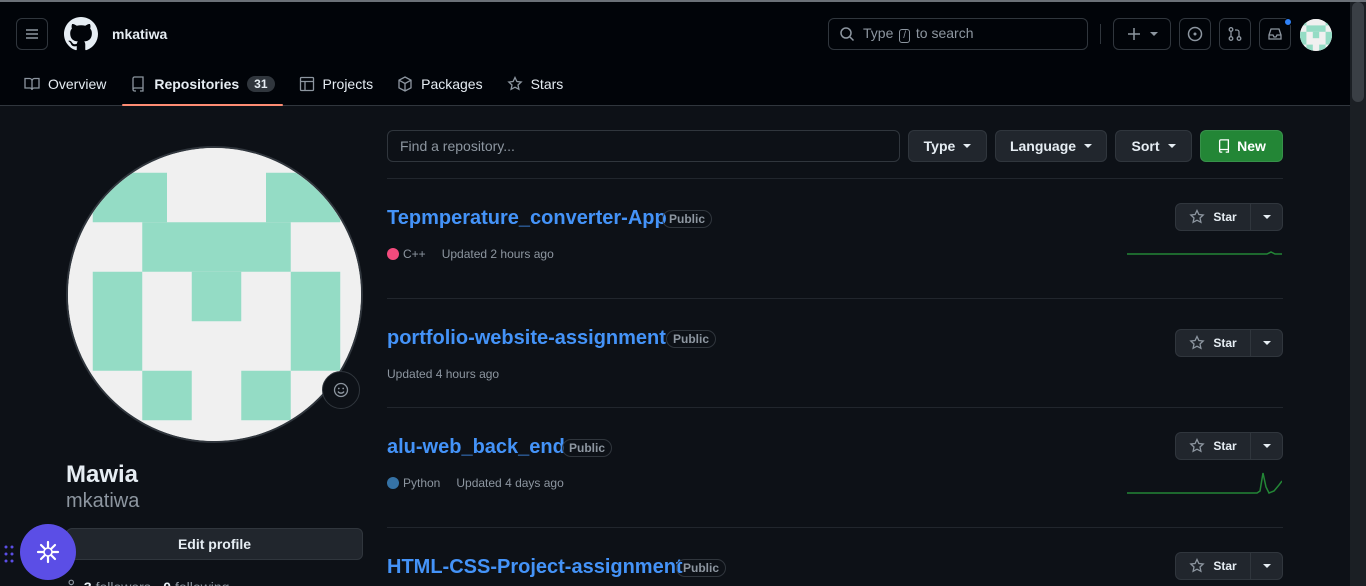 The image size is (1366, 586). I want to click on repo-meta: C++ Updated 2 hours ago, so click(470, 254).